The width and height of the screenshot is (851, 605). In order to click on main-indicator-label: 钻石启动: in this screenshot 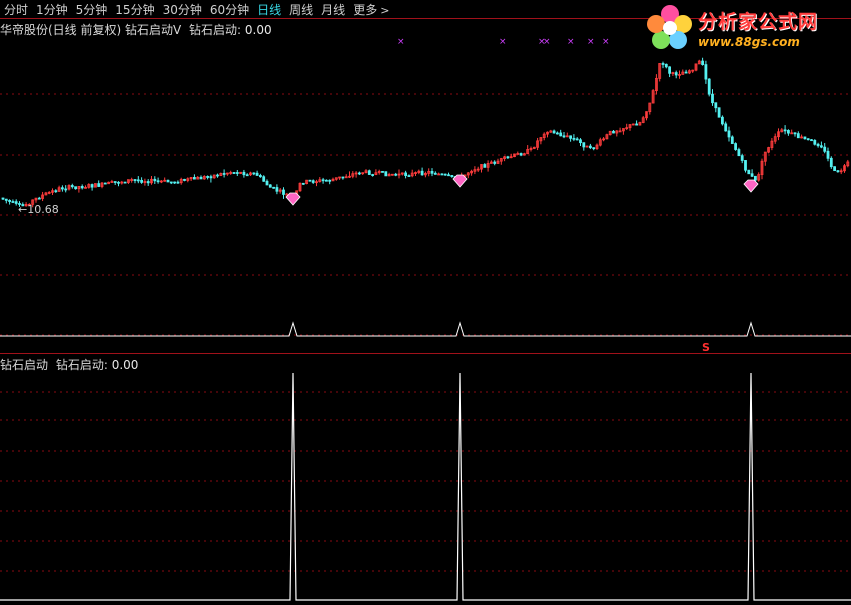, I will do `click(215, 30)`.